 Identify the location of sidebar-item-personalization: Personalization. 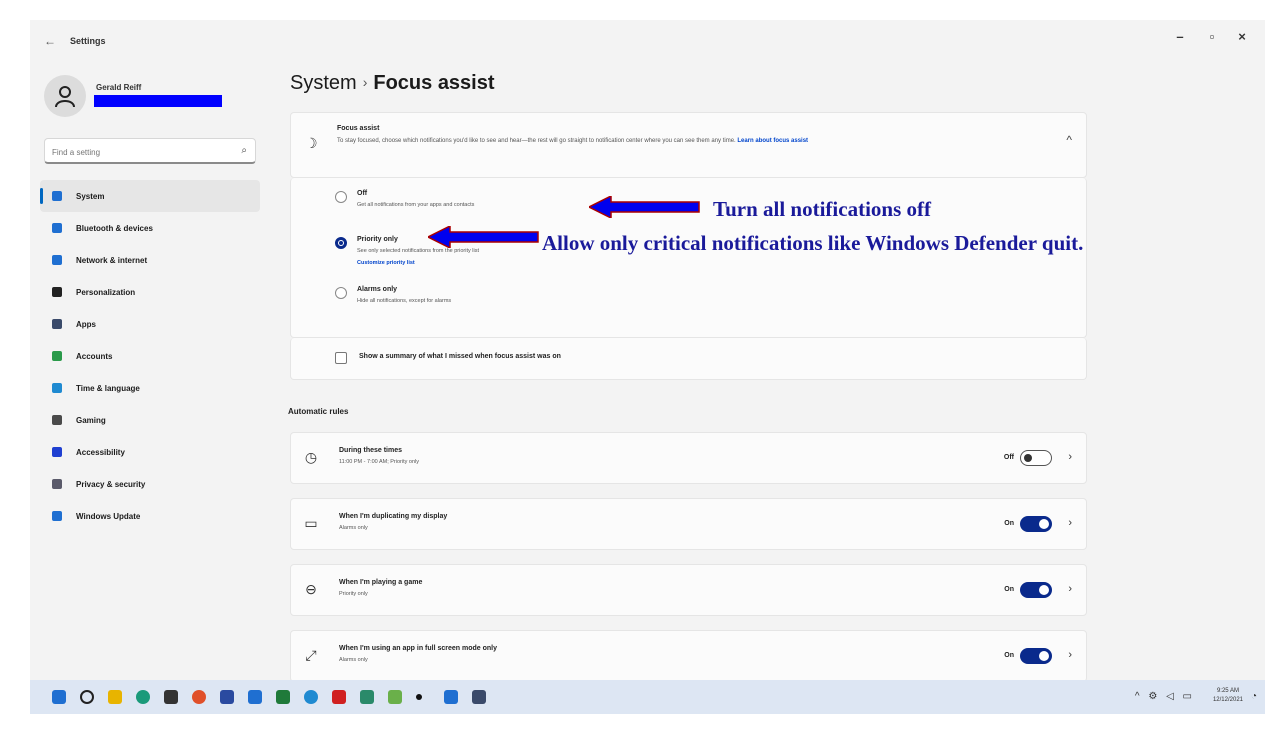
(150, 292).